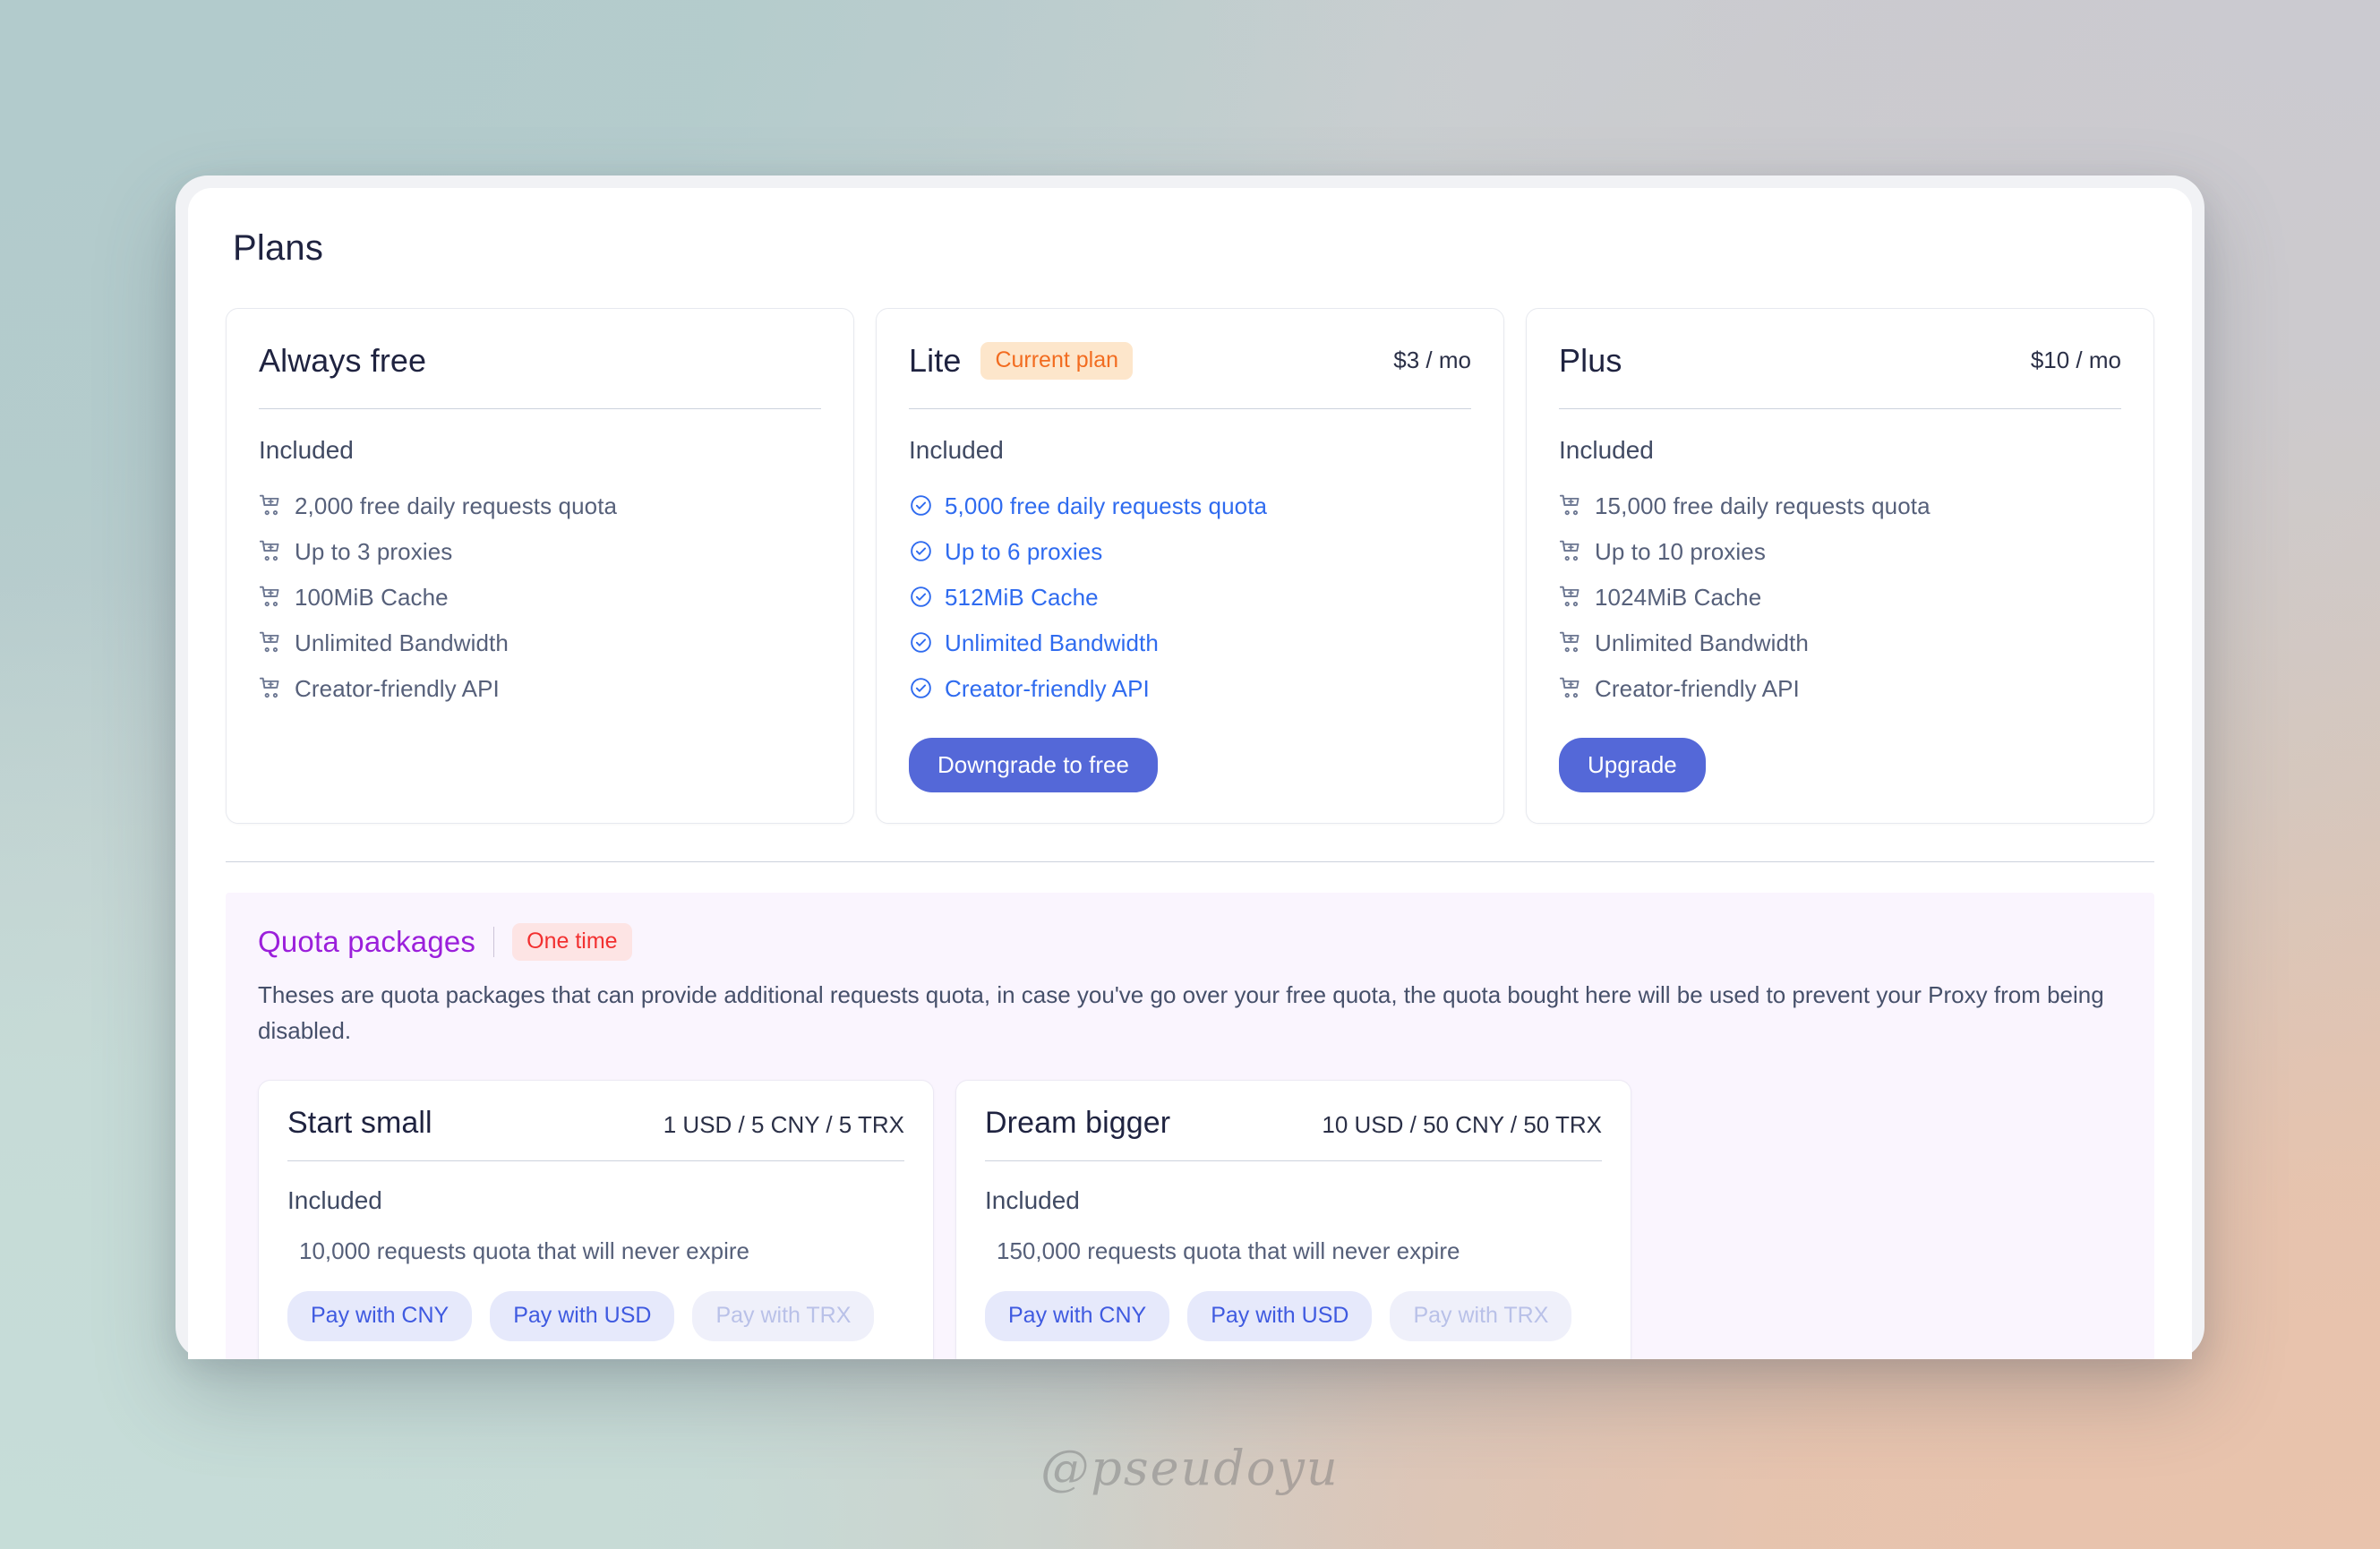  I want to click on plan-header: Lite Current plan $3 / mo, so click(1190, 361).